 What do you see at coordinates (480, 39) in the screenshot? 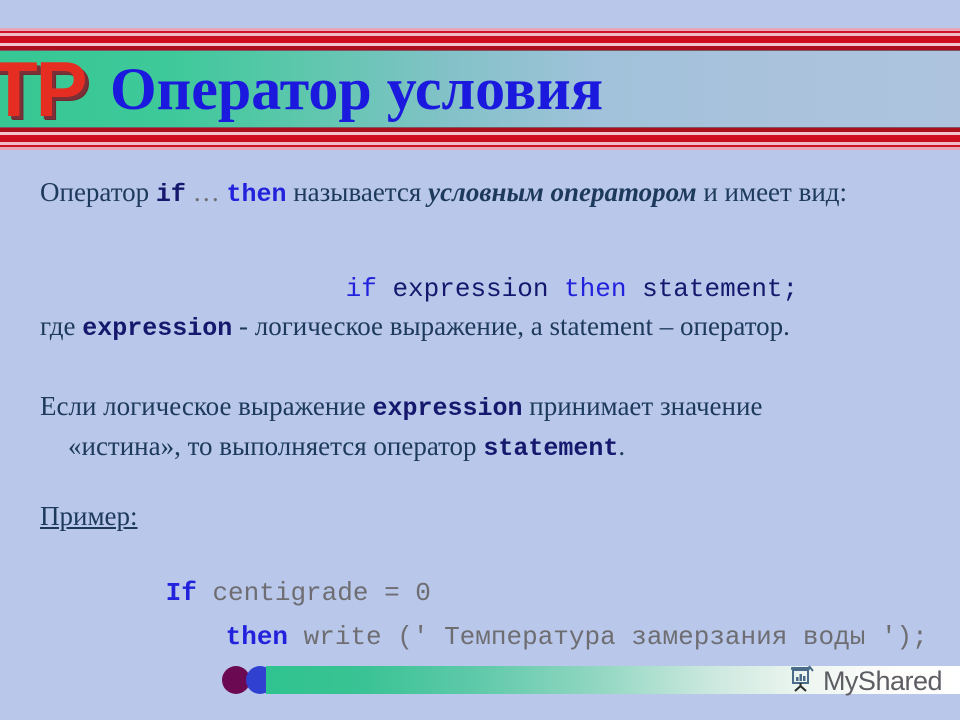
I see `banner-top-stripes` at bounding box center [480, 39].